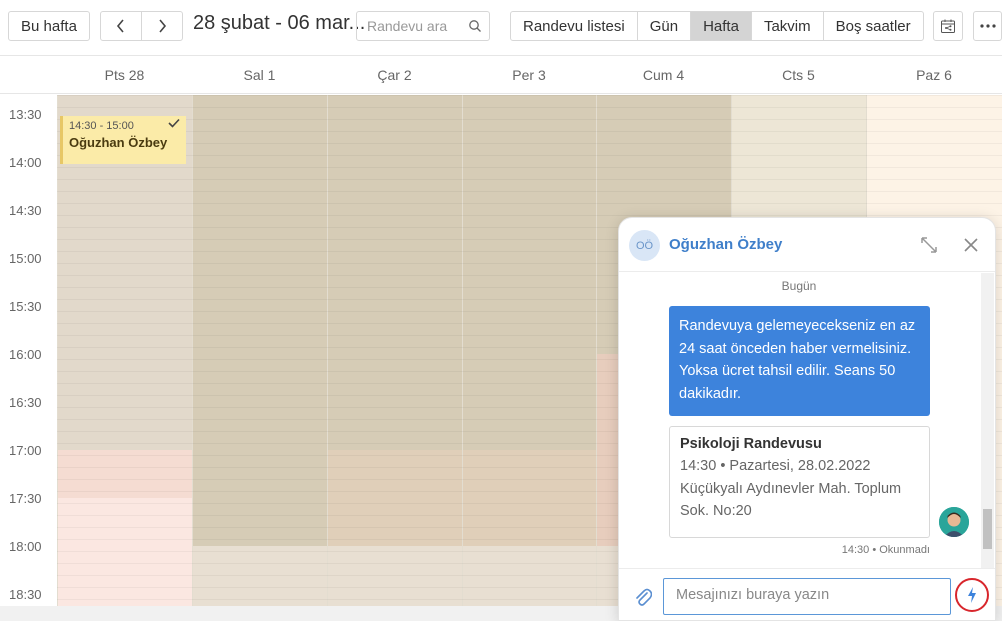  What do you see at coordinates (25, 354) in the screenshot?
I see `time-label: 16:00` at bounding box center [25, 354].